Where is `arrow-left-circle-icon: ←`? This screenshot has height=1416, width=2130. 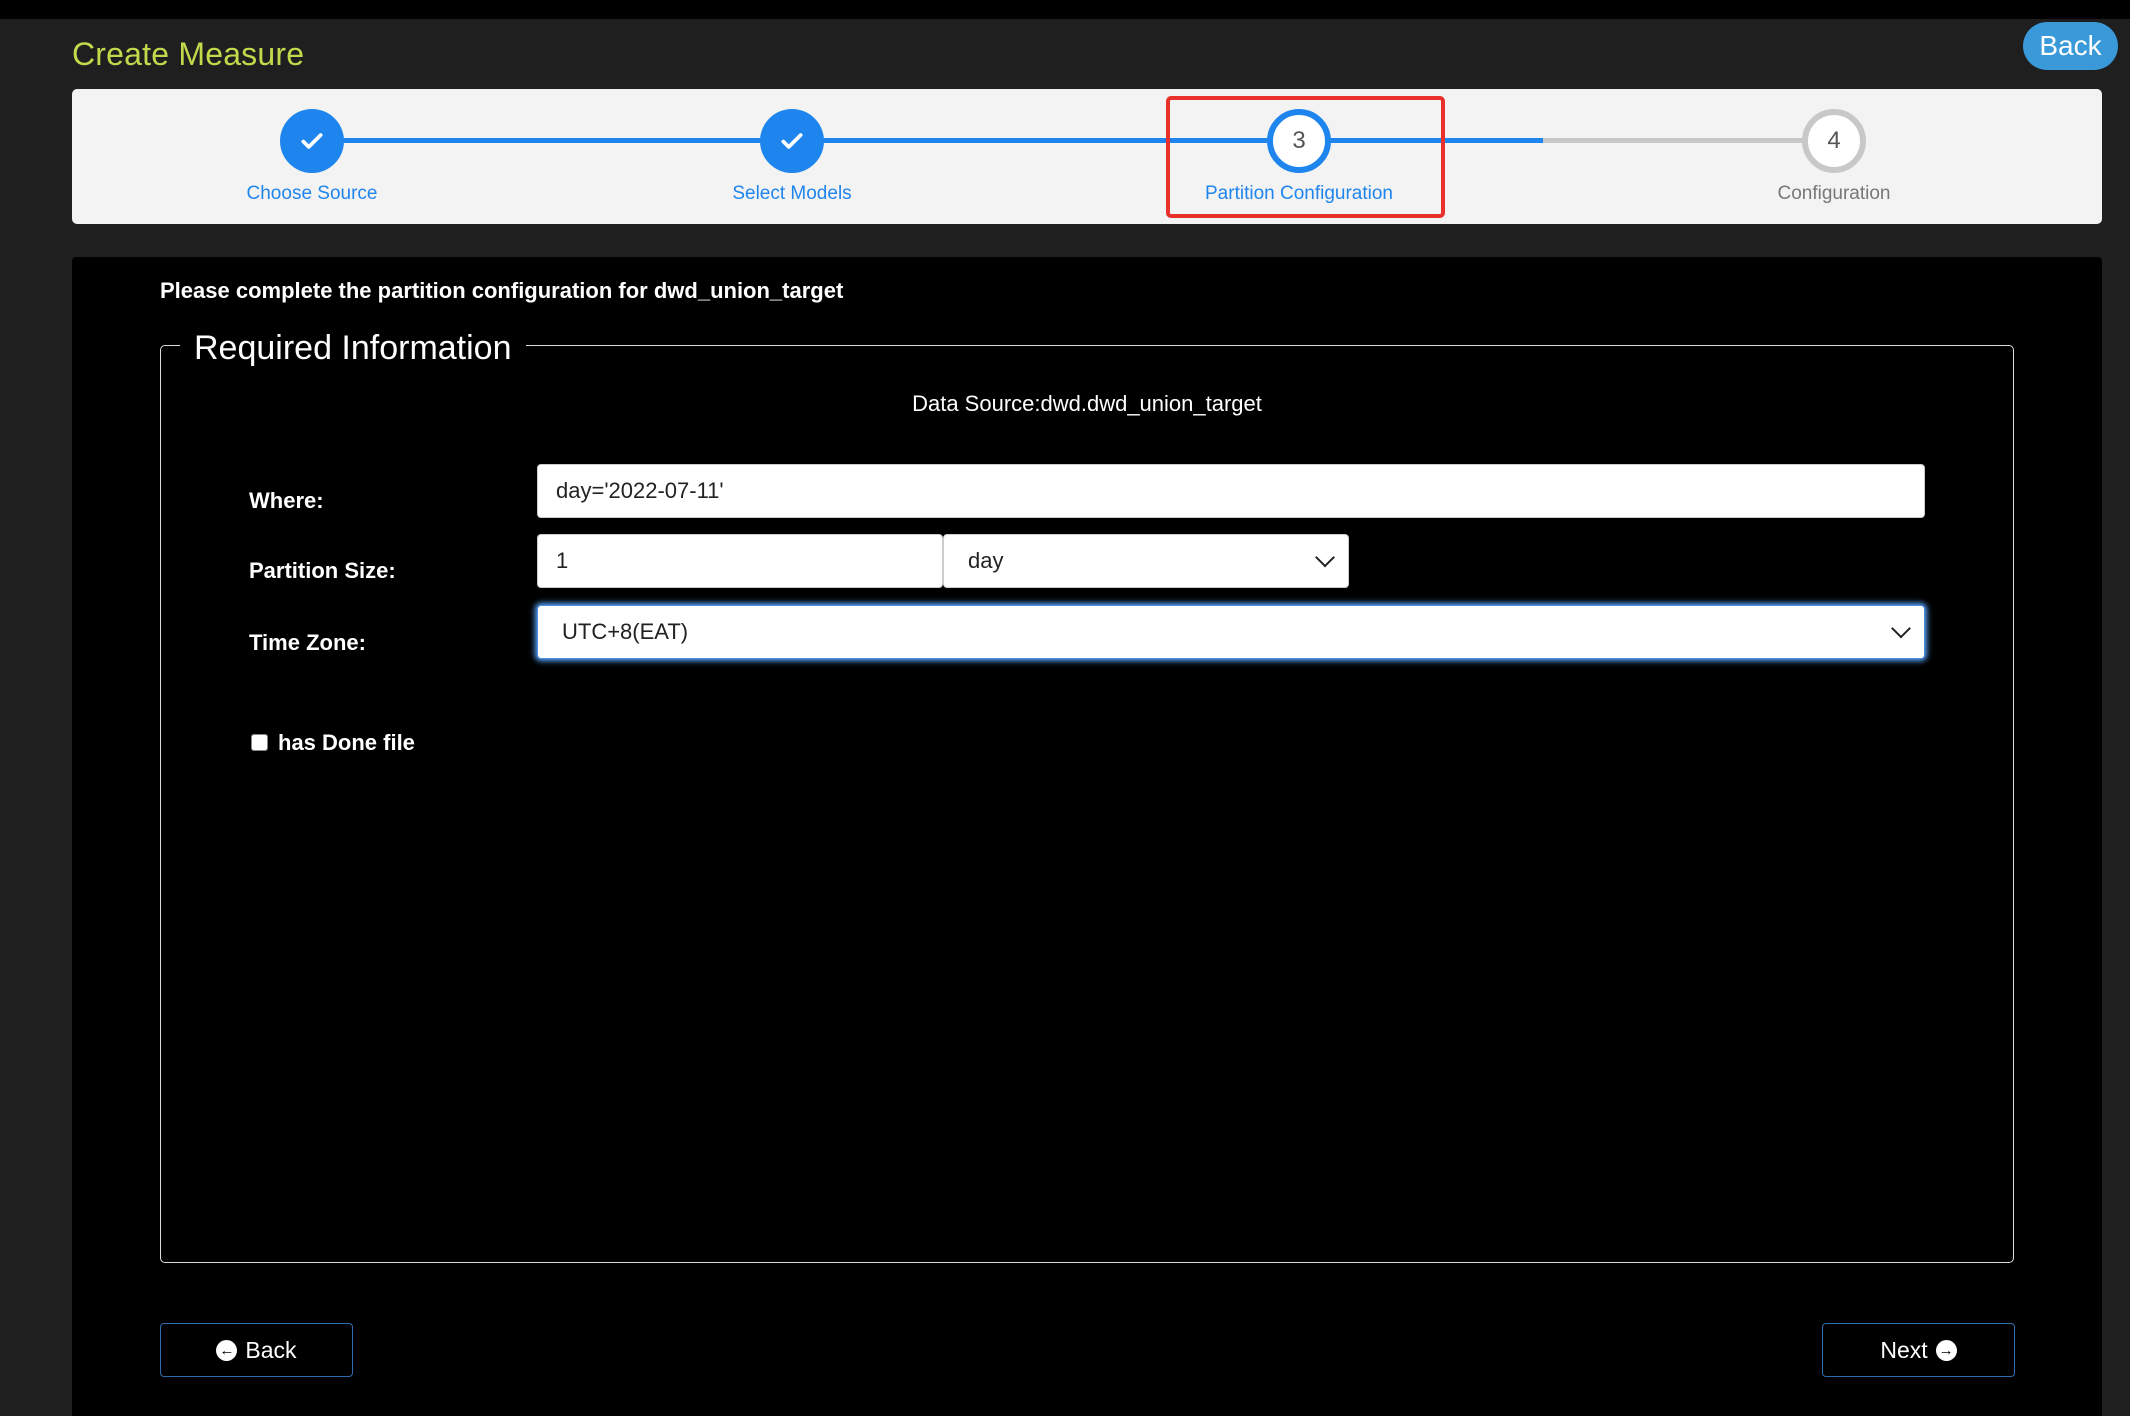
arrow-left-circle-icon: ← is located at coordinates (227, 1350).